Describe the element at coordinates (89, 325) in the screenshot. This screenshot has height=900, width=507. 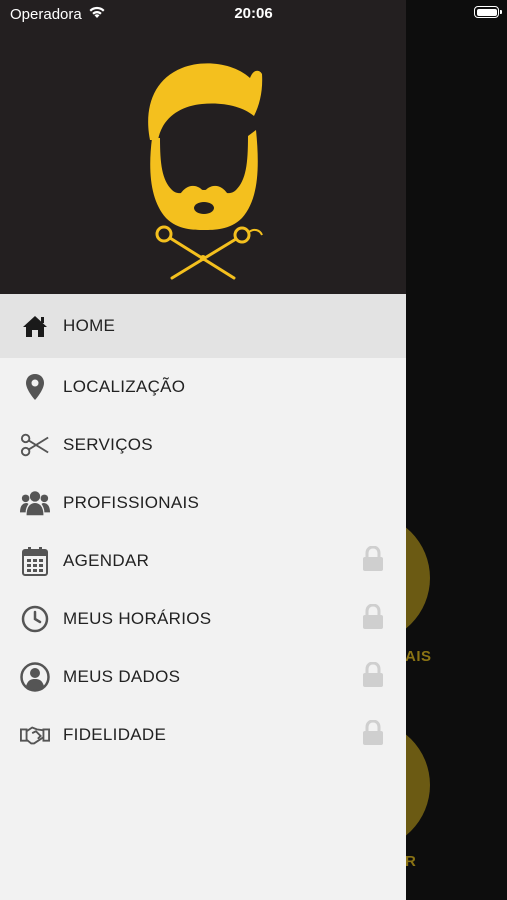
I see `menu-label-home: HOME` at that location.